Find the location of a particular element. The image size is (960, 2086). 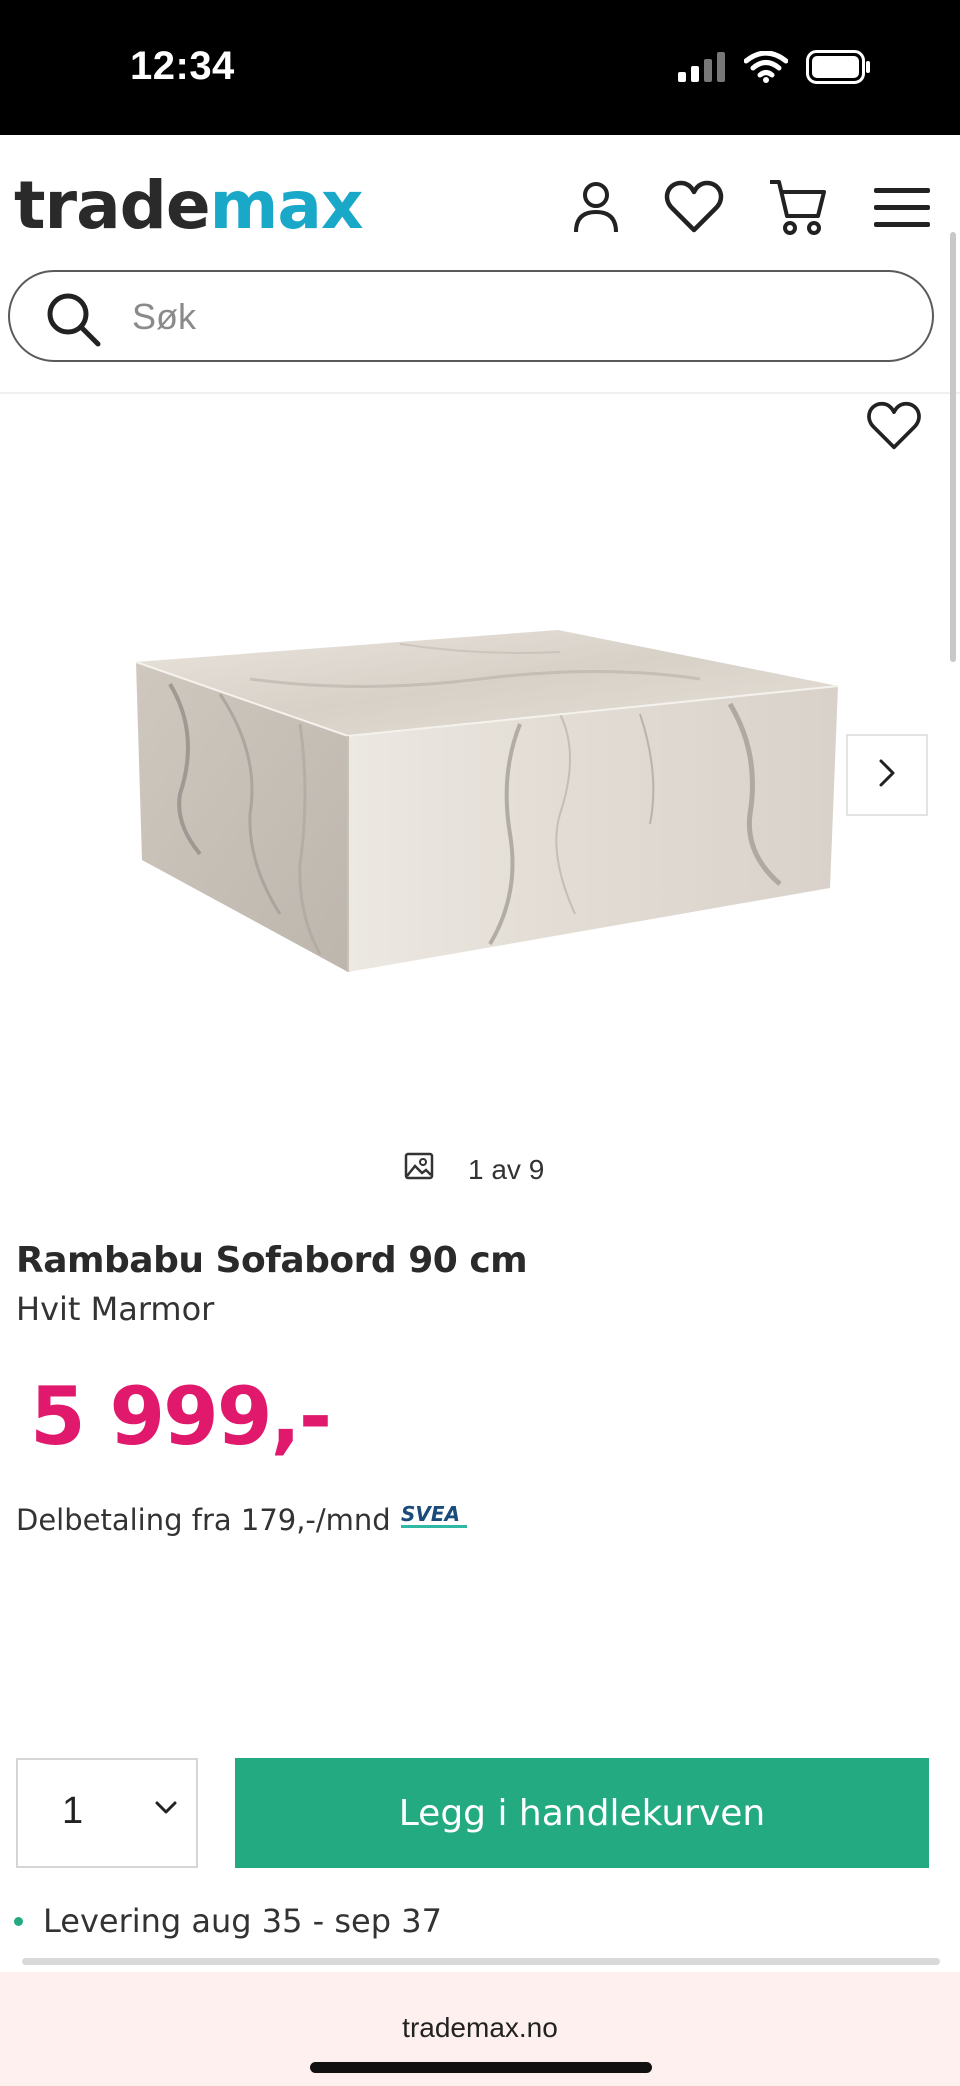

image-counter-text: 1 av 9 is located at coordinates (506, 1169).